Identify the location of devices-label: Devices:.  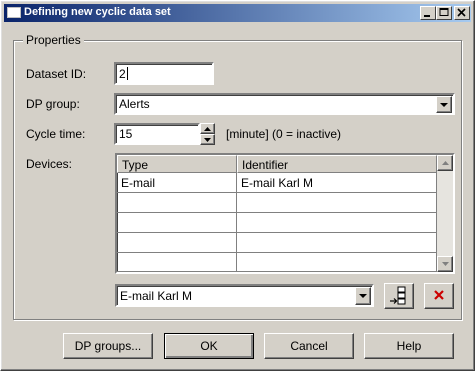
(49, 164).